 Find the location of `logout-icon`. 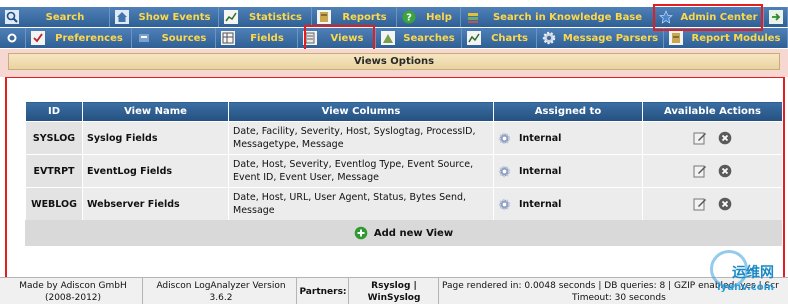

logout-icon is located at coordinates (776, 17).